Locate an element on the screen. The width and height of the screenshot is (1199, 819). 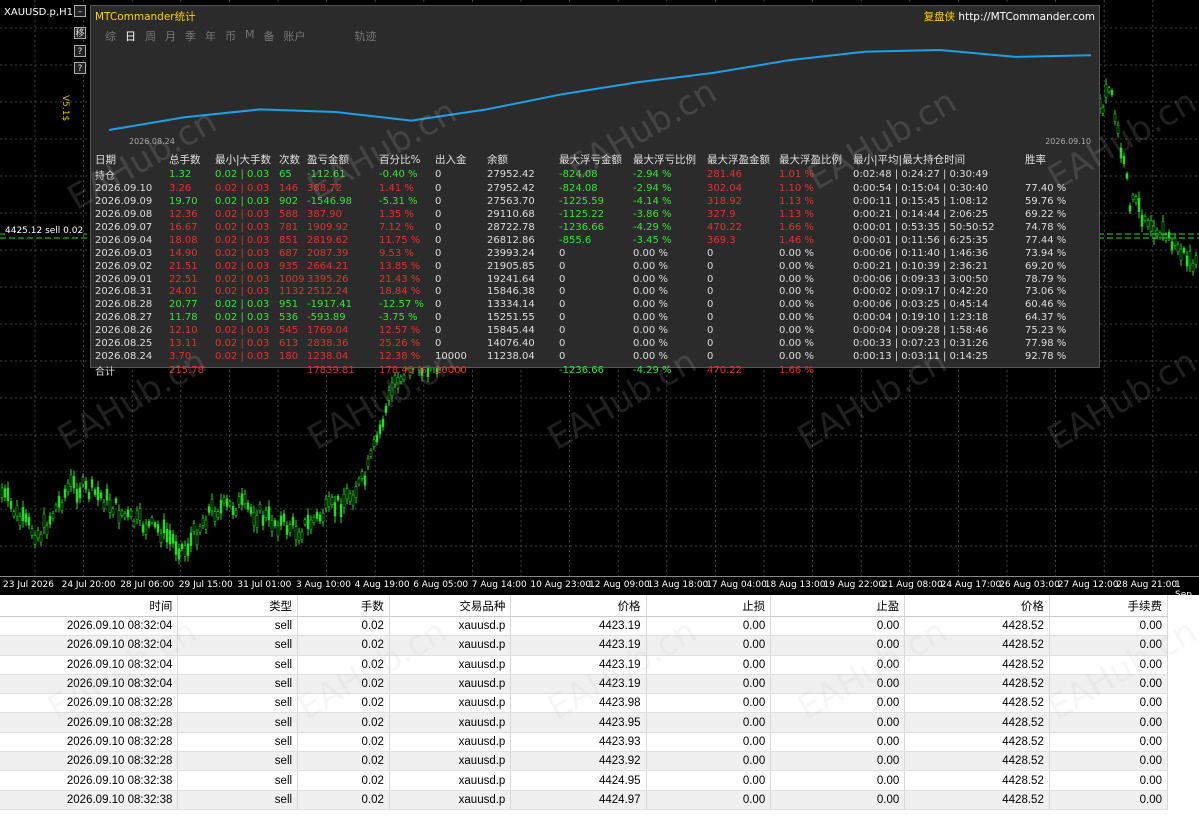
stats-cell: 10000 is located at coordinates (451, 357).